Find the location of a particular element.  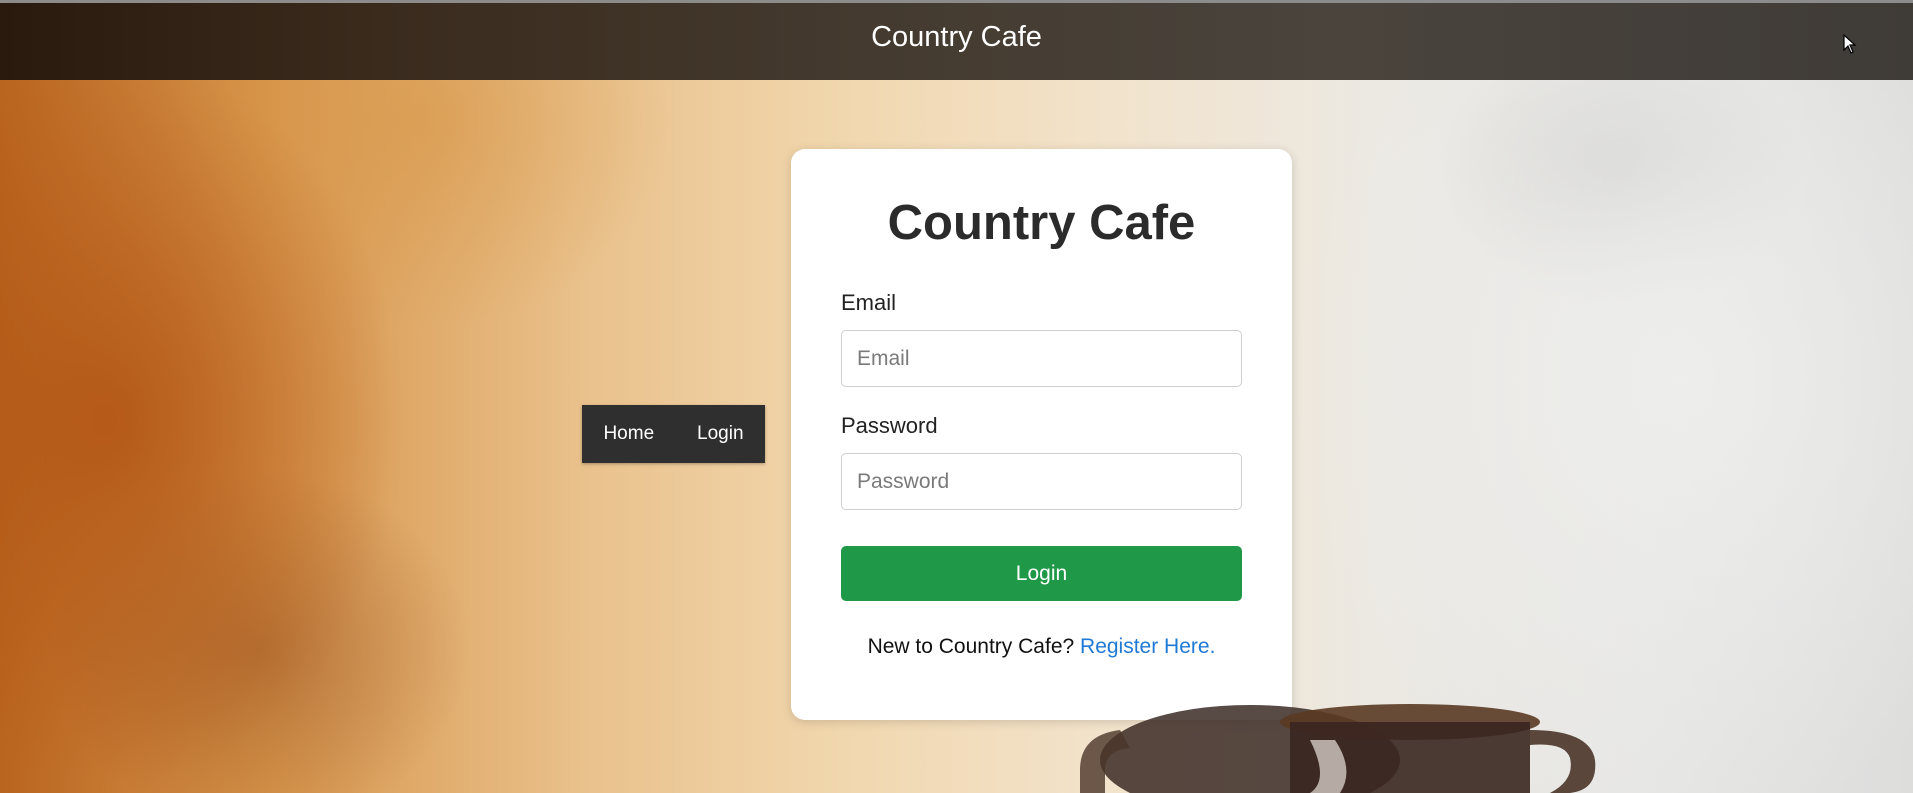

nav-link-login: Login is located at coordinates (720, 434).